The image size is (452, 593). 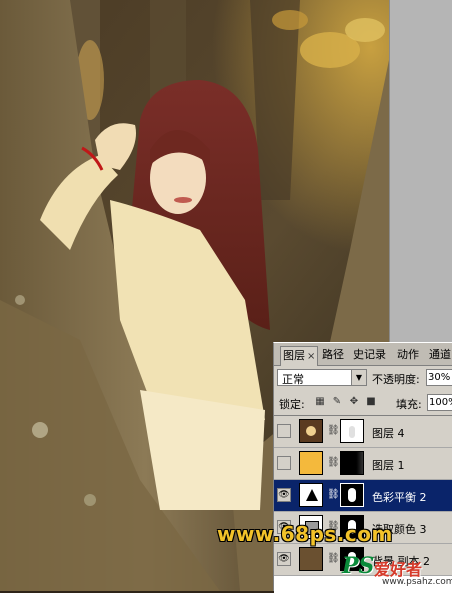 What do you see at coordinates (363, 403) in the screenshot?
I see `lock-row: 锁定: ▦ ✎ ✥ ■ 填充: 100%` at bounding box center [363, 403].